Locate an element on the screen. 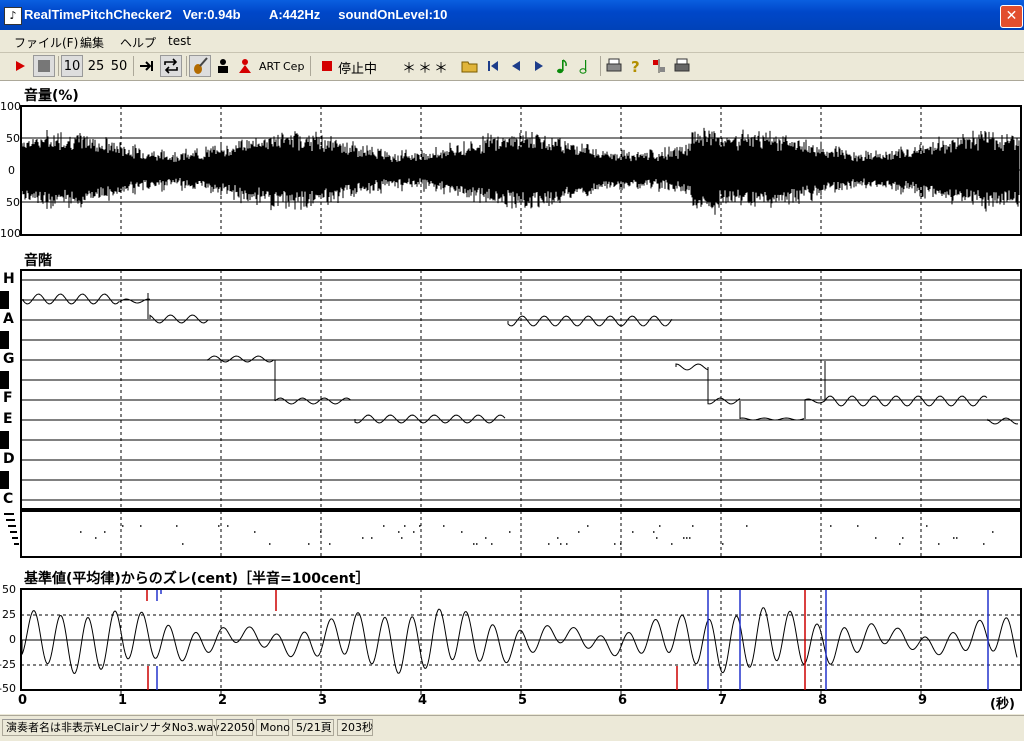  first-page-button is located at coordinates (493, 66).